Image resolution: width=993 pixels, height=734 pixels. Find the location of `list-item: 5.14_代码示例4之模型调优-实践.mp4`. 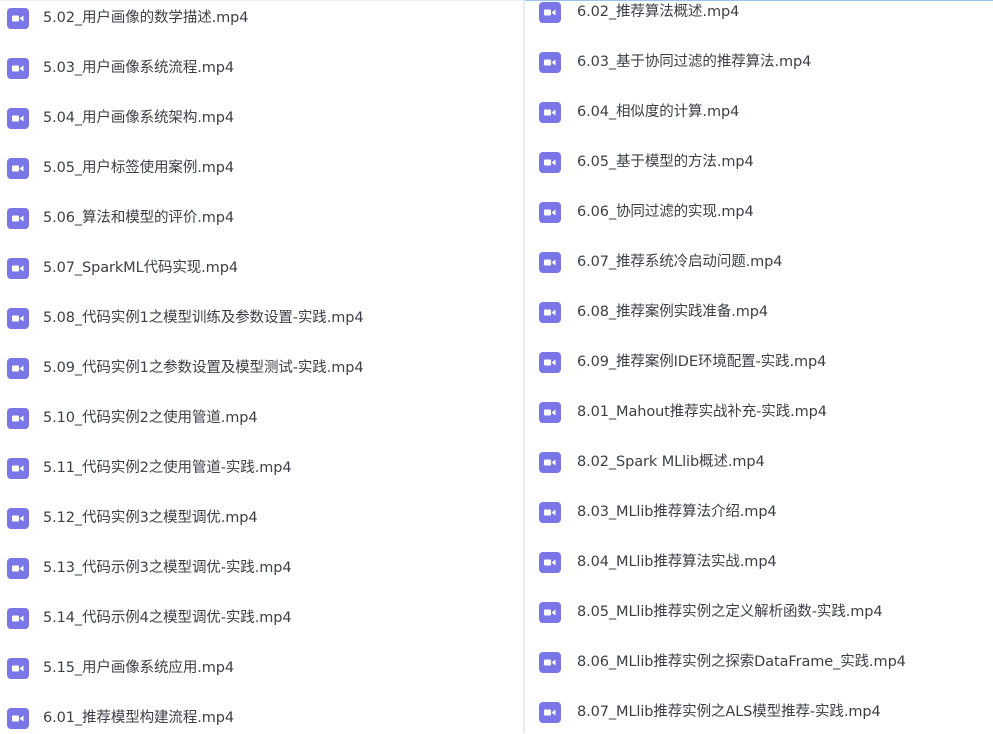

list-item: 5.14_代码示例4之模型调优-实践.mp4 is located at coordinates (261, 618).